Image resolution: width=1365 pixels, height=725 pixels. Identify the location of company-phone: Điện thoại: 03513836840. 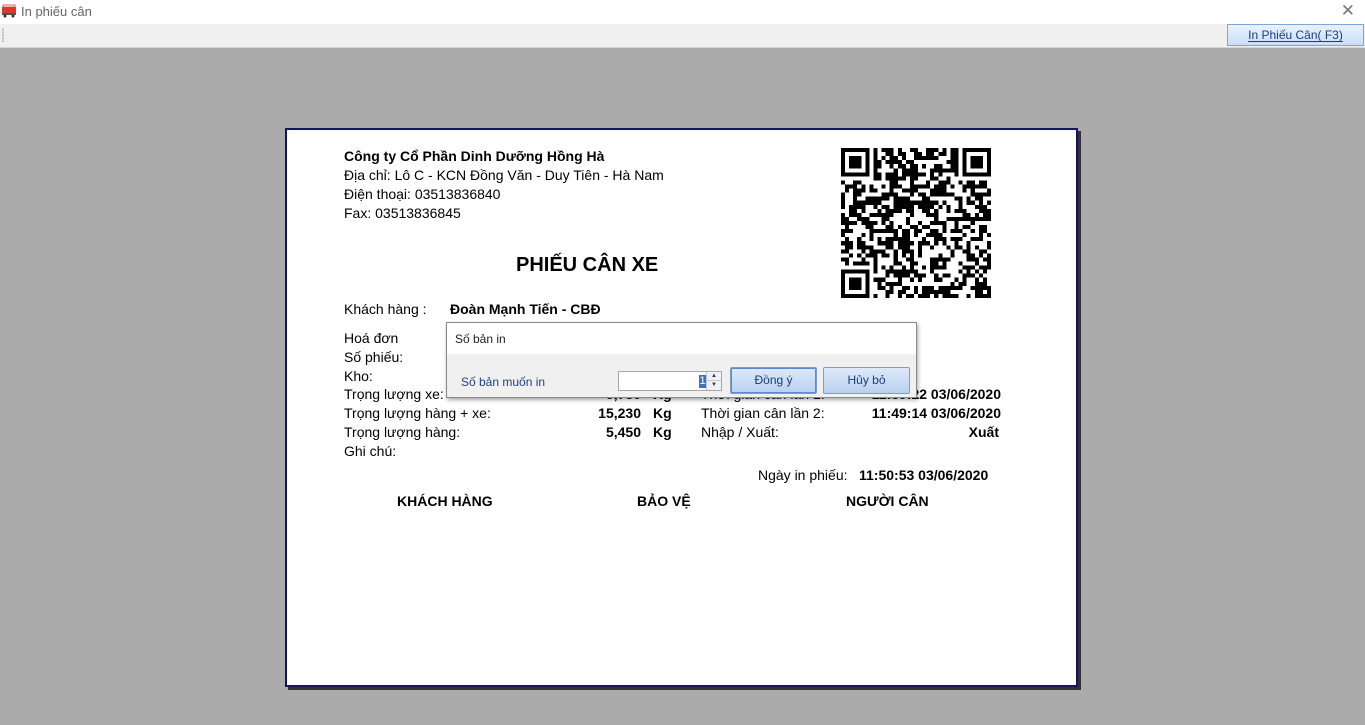
(422, 194).